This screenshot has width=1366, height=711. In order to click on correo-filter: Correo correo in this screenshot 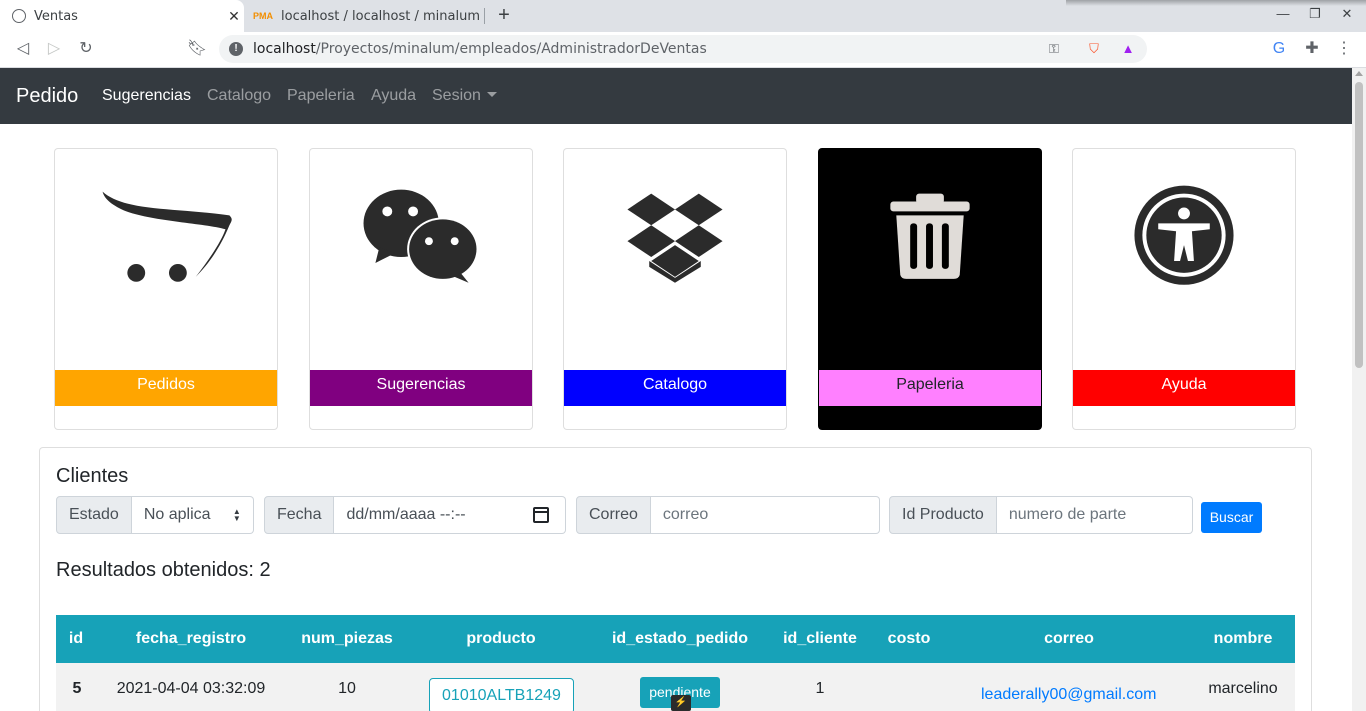, I will do `click(728, 515)`.